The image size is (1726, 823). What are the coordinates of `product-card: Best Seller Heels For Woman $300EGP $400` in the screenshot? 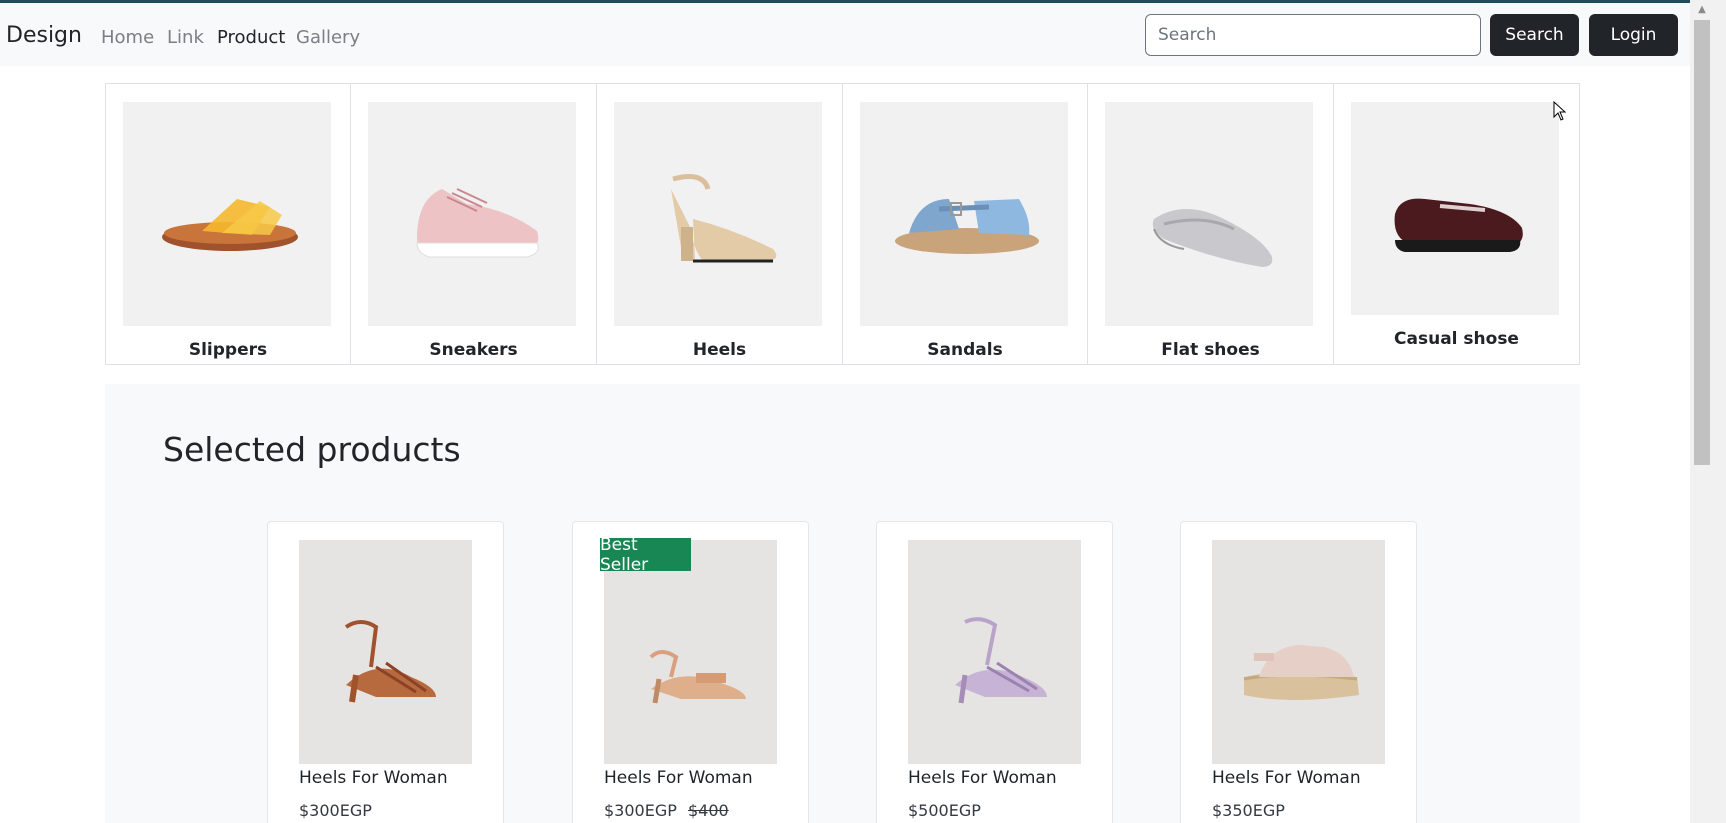 It's located at (690, 672).